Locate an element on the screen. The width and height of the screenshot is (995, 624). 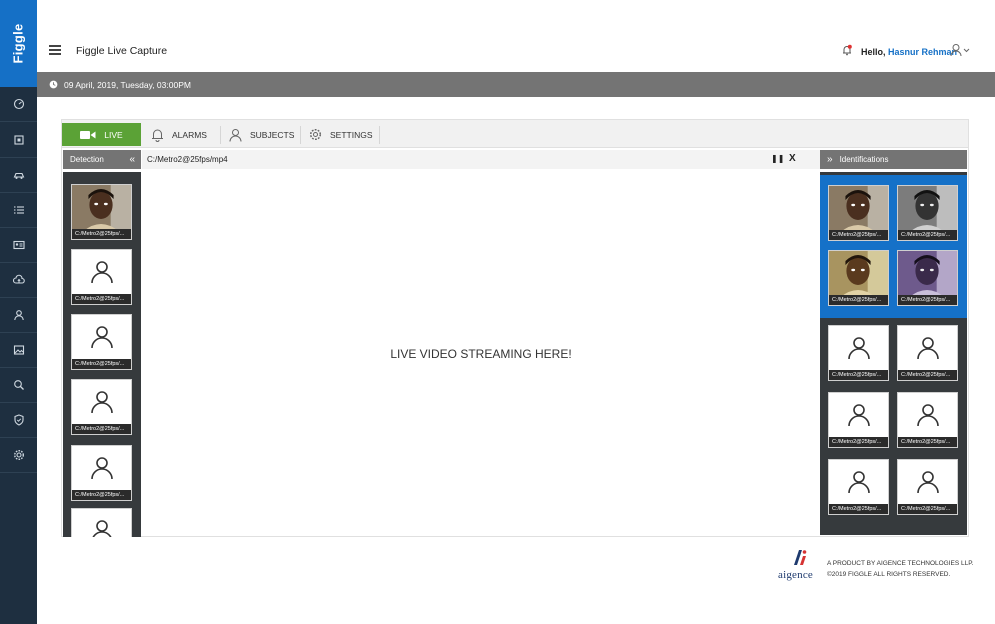
sidebar-item-scan is located at coordinates (18, 140).